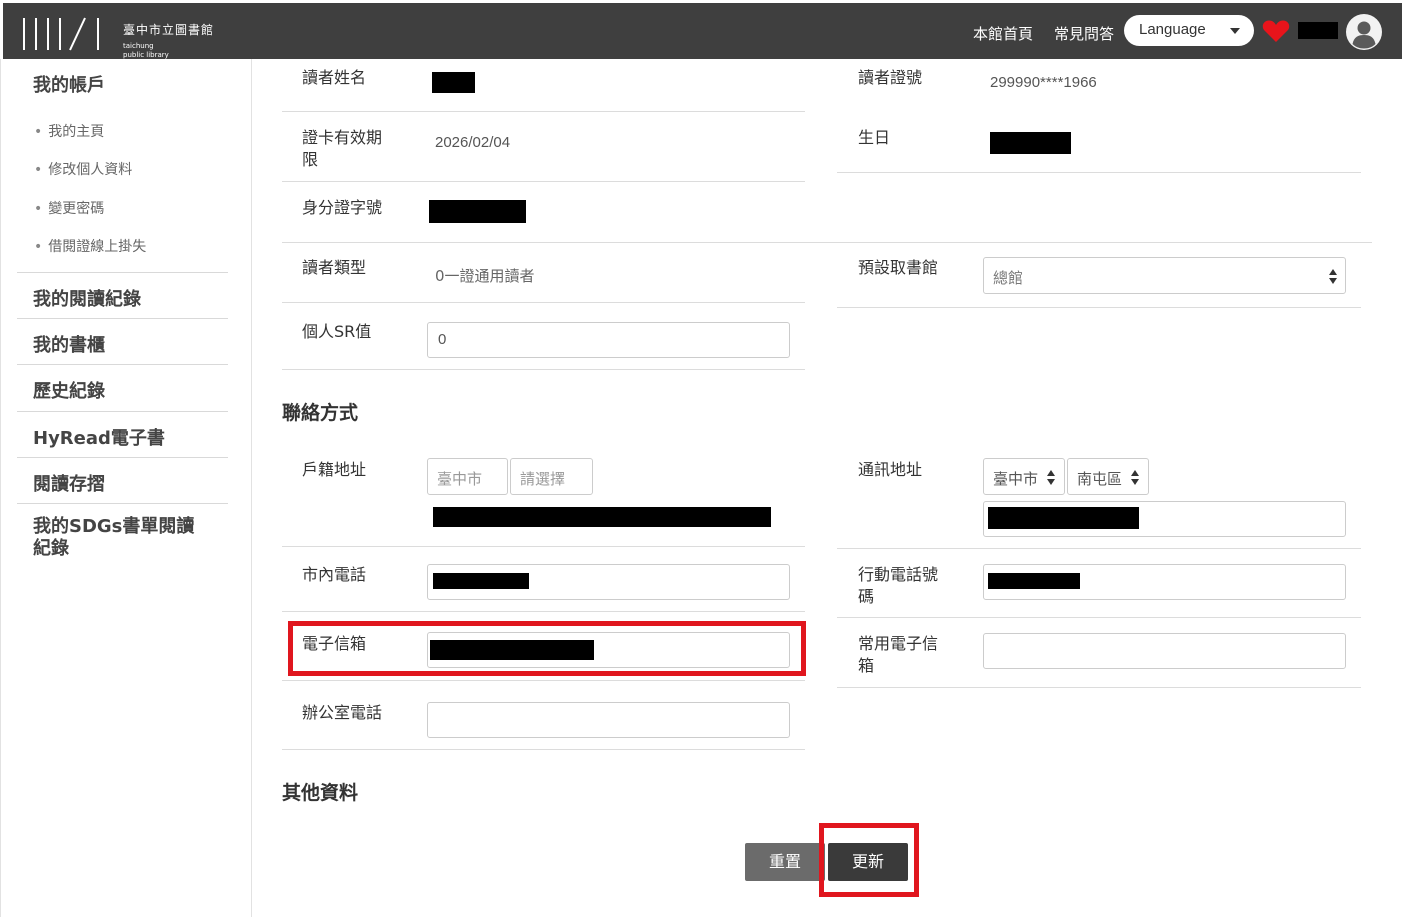  Describe the element at coordinates (602, 517) in the screenshot. I see `household-address-redacted` at that location.